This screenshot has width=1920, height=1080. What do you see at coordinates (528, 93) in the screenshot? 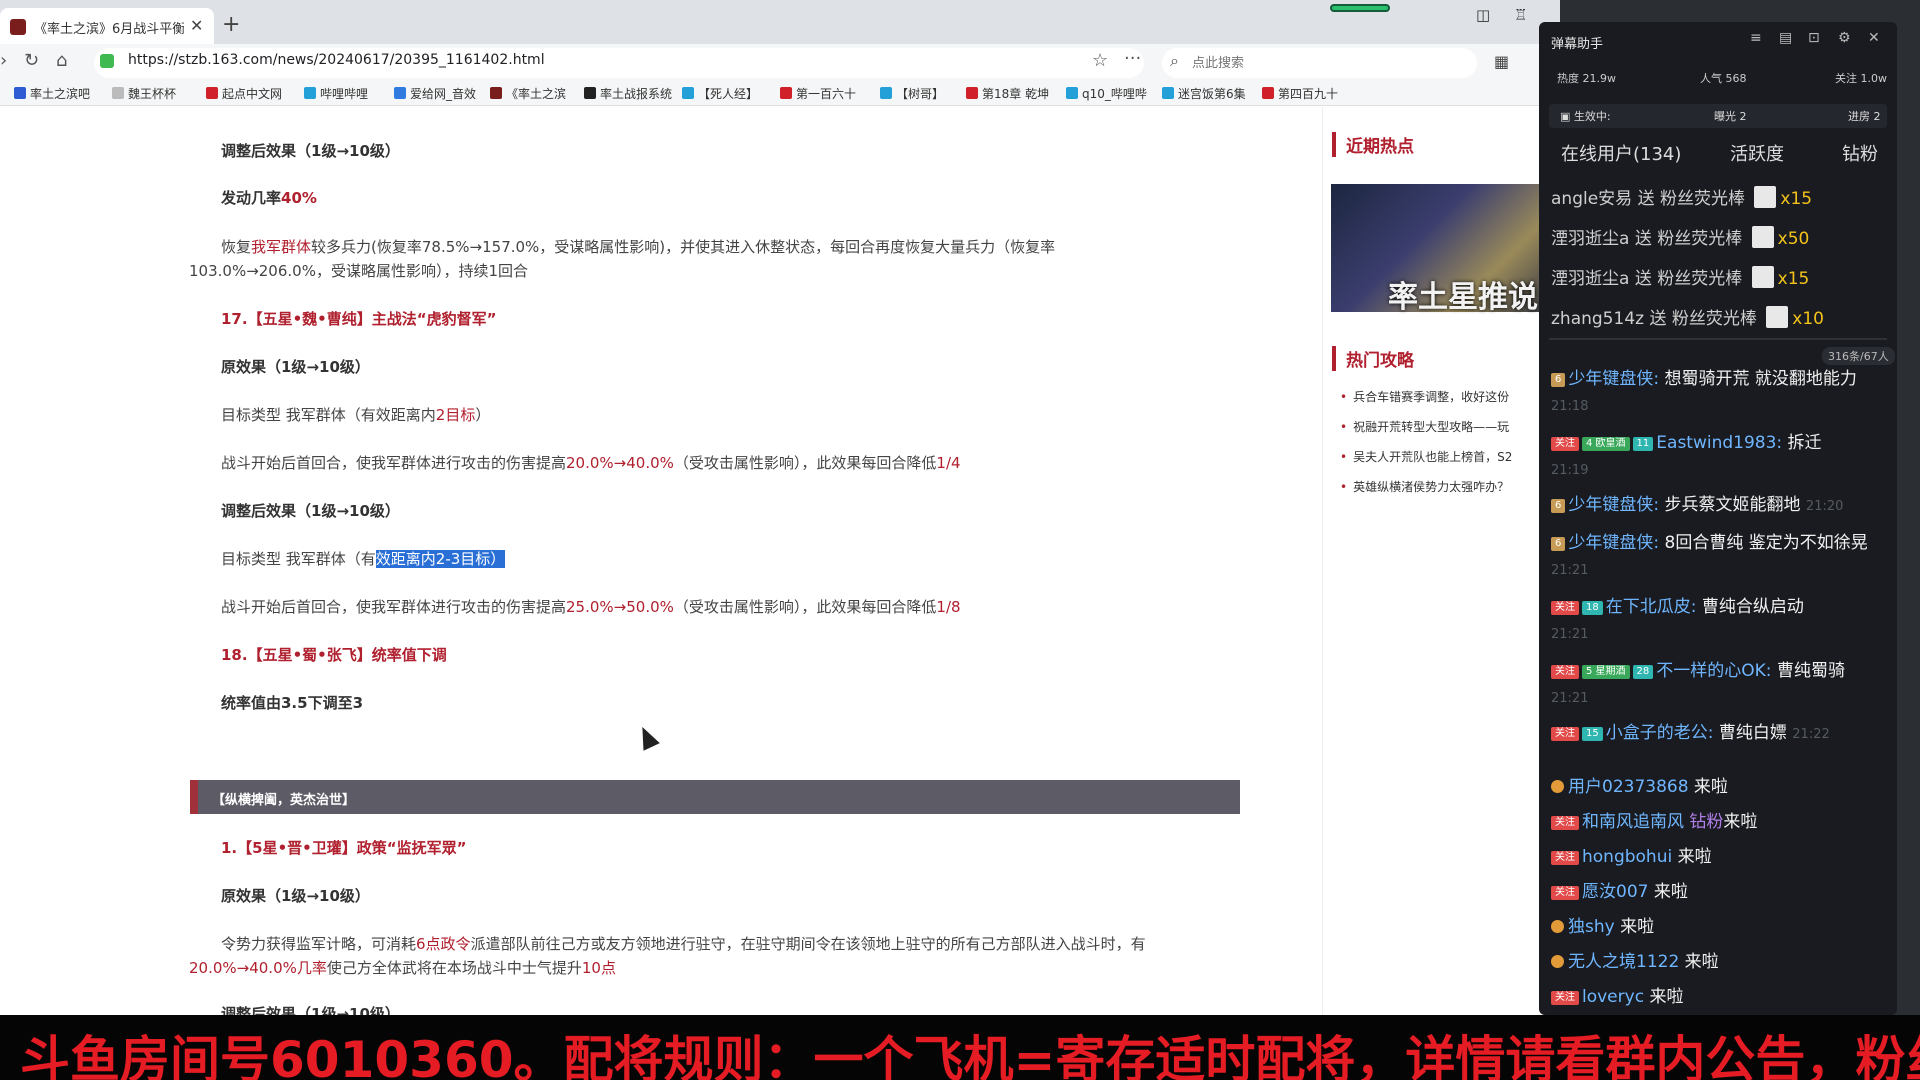
I see `bookmark-item: 《率土之滨` at bounding box center [528, 93].